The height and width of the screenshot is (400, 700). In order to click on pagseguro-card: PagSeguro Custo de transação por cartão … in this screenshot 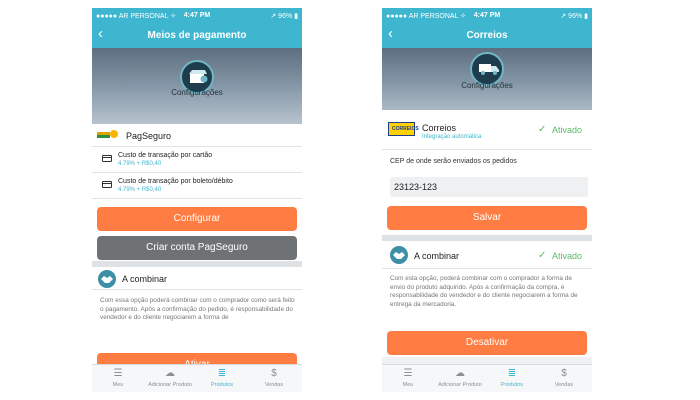, I will do `click(197, 192)`.